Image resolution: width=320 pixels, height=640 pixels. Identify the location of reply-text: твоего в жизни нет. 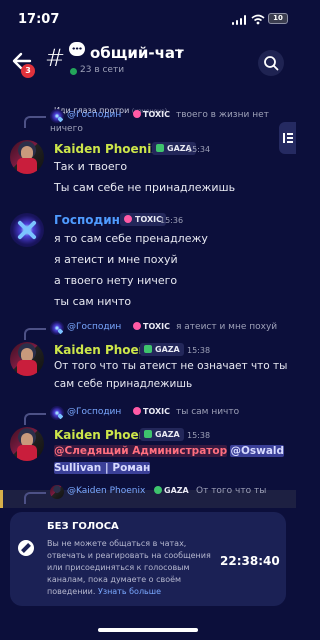
(222, 115).